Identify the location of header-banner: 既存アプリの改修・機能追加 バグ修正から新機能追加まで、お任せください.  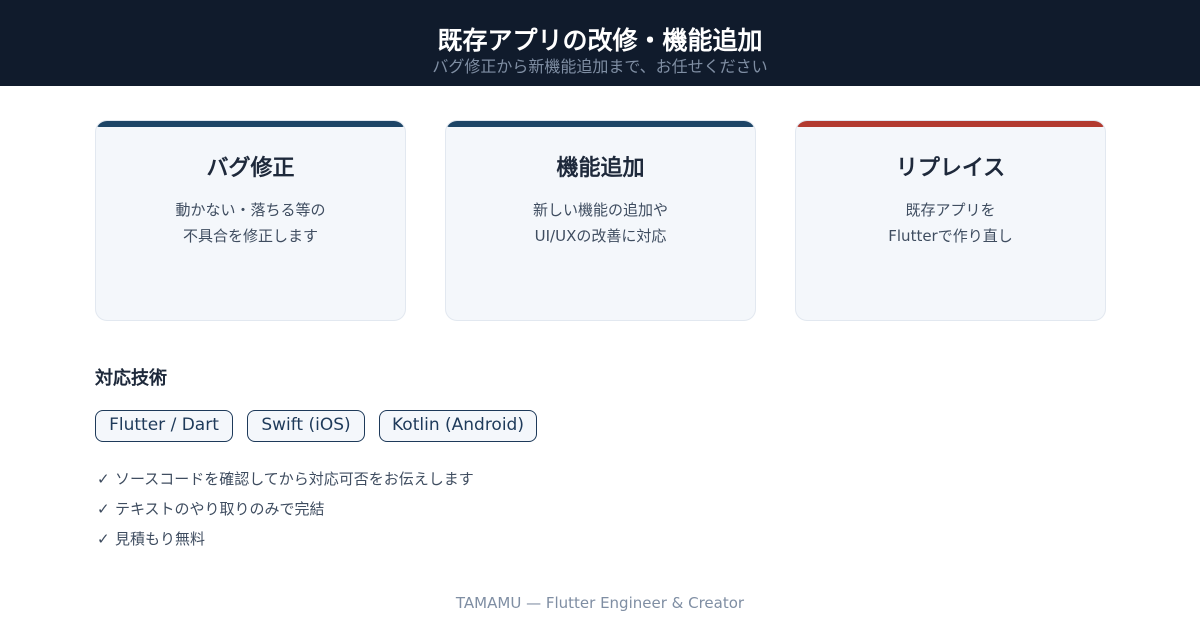
(600, 43).